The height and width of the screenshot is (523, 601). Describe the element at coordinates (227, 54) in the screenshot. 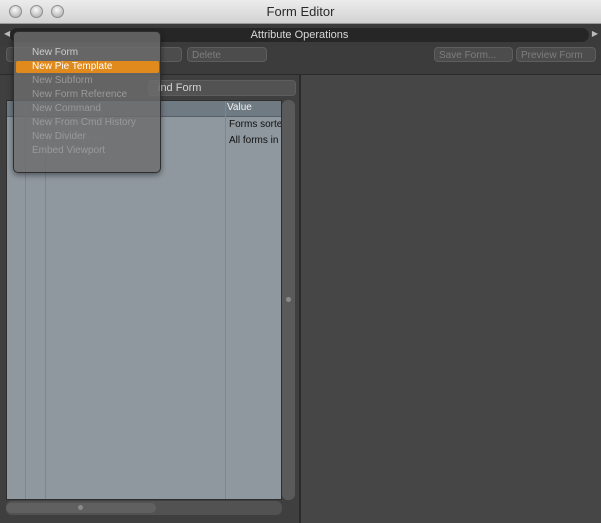

I see `delete-button: Delete` at that location.